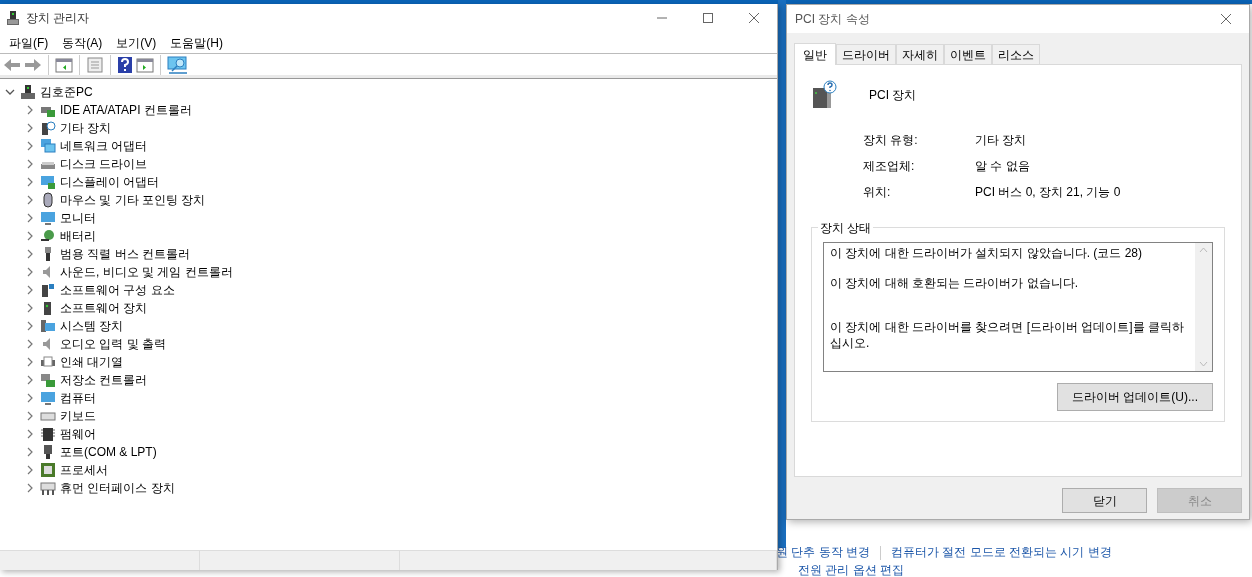  I want to click on device-name: PCI 장치, so click(893, 95).